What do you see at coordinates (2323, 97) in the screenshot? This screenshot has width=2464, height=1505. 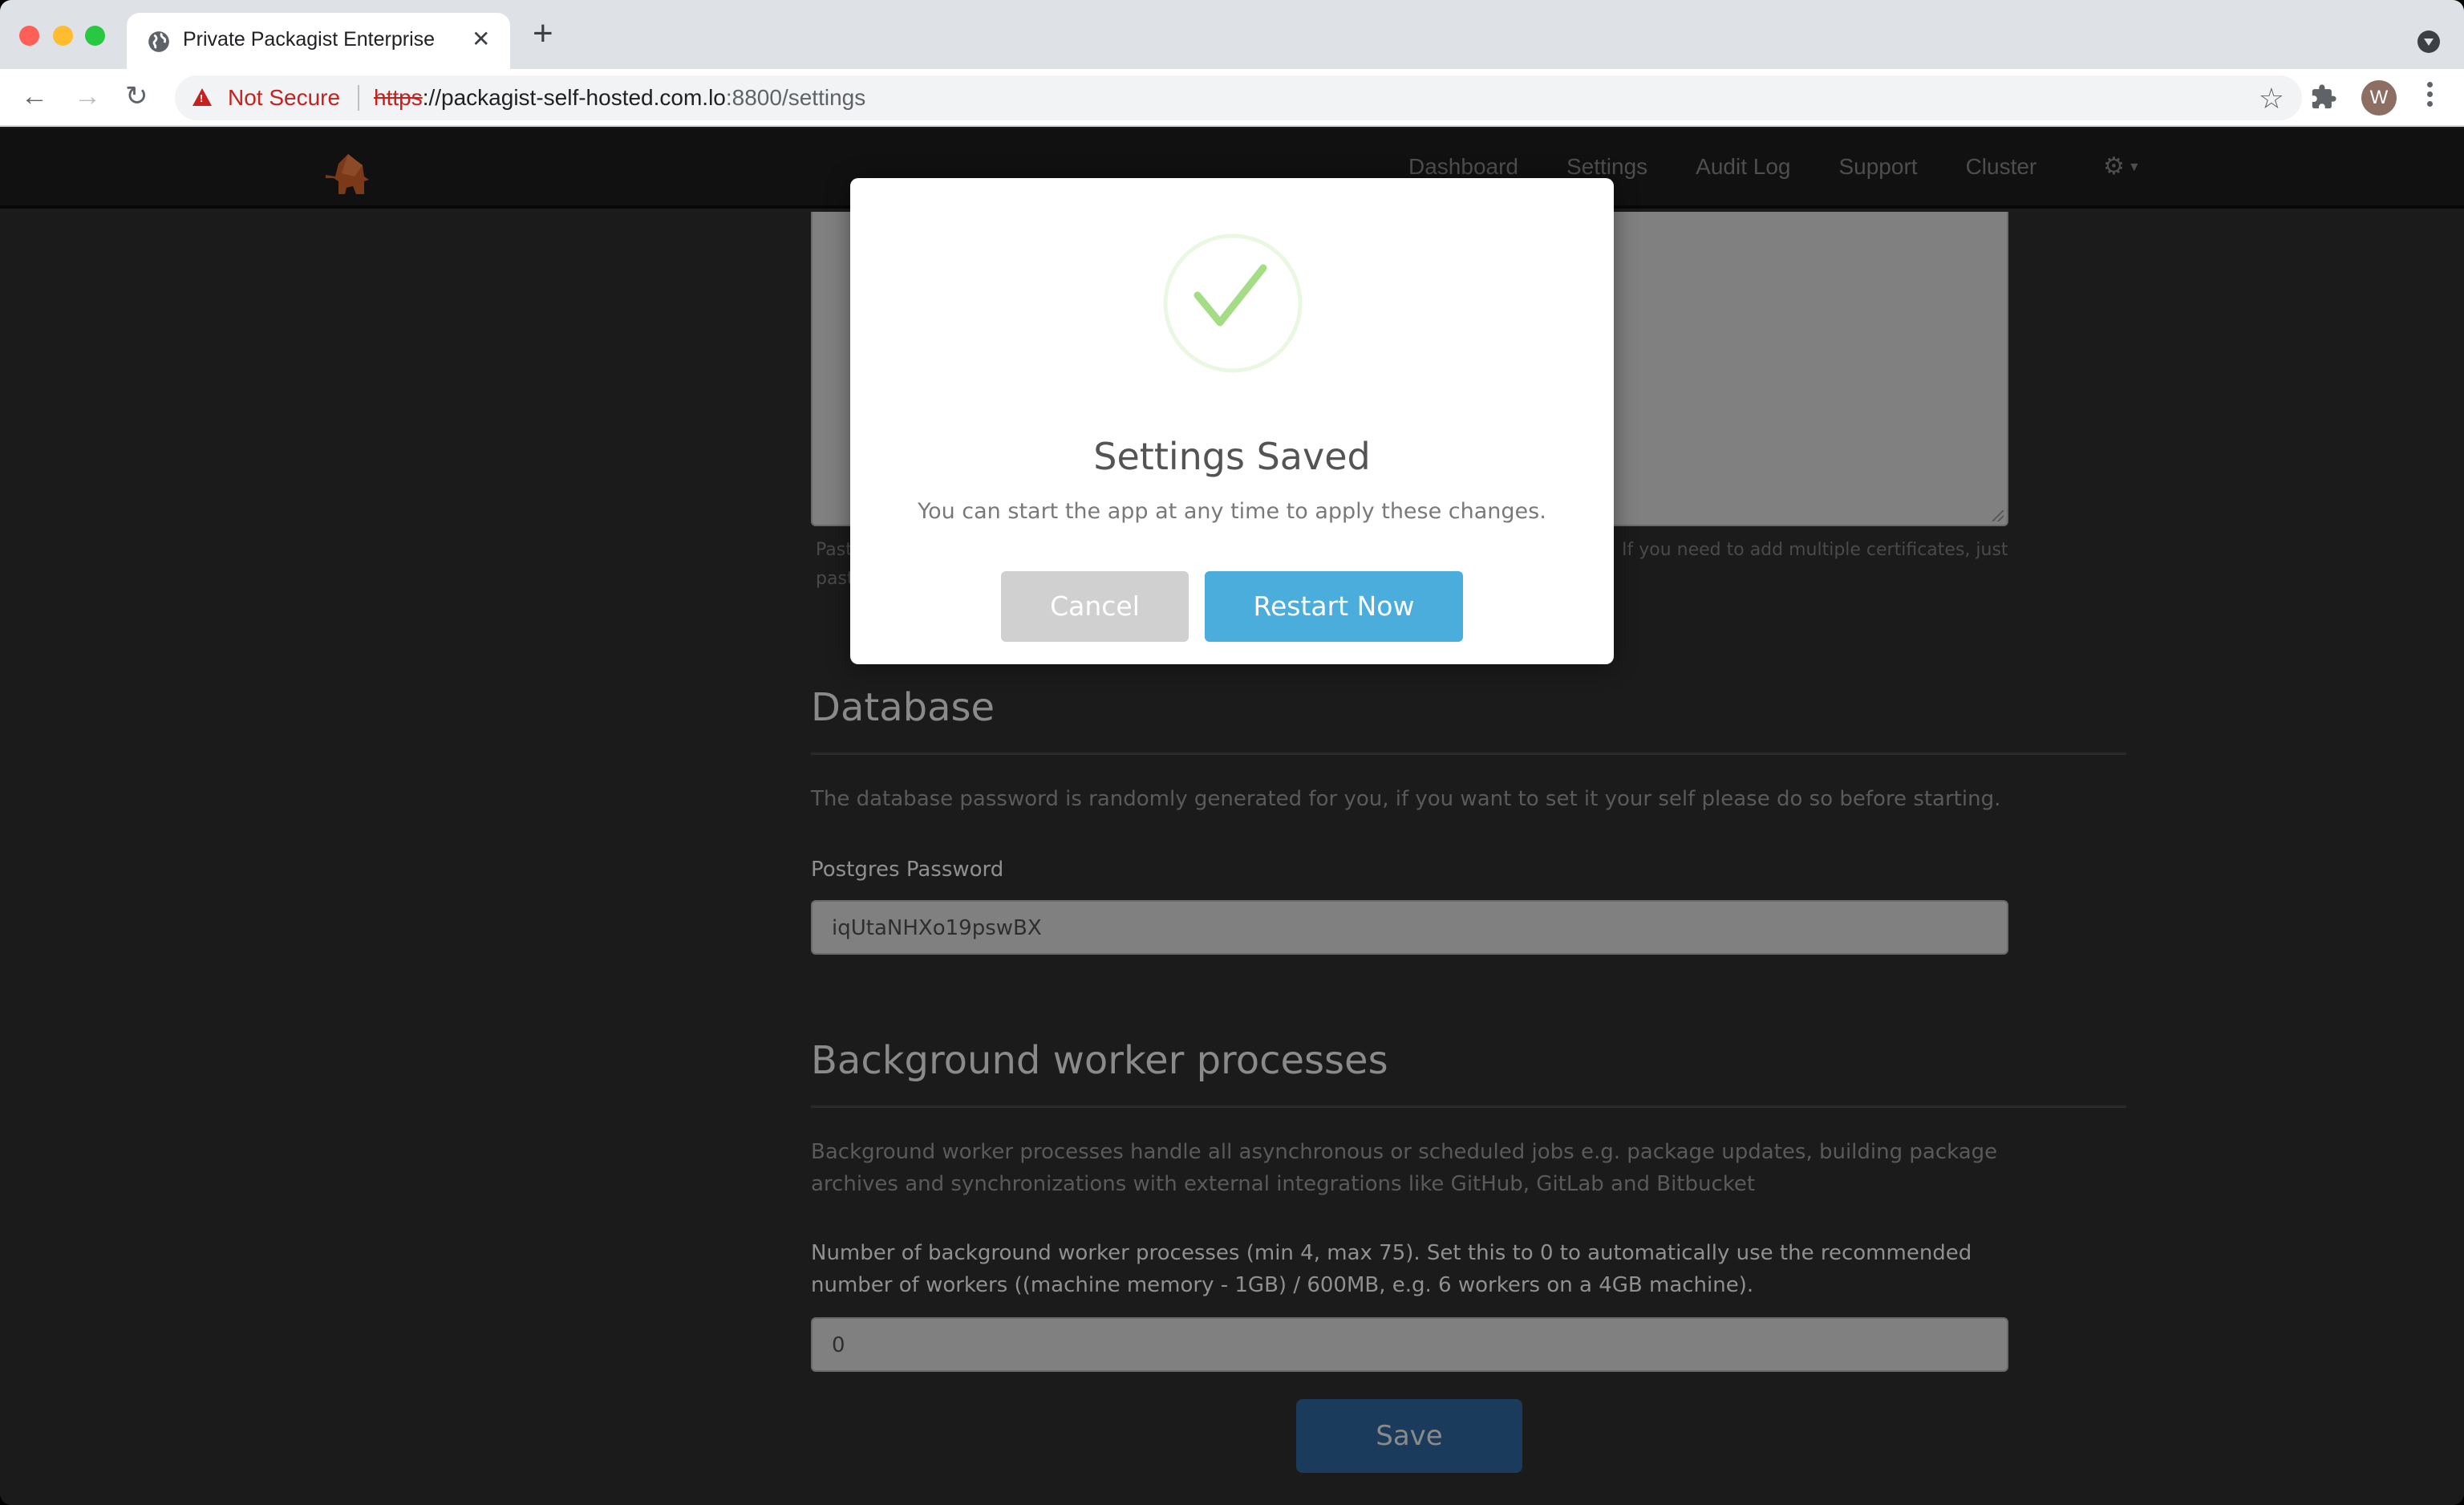 I see `extensions-puzzle-icon` at bounding box center [2323, 97].